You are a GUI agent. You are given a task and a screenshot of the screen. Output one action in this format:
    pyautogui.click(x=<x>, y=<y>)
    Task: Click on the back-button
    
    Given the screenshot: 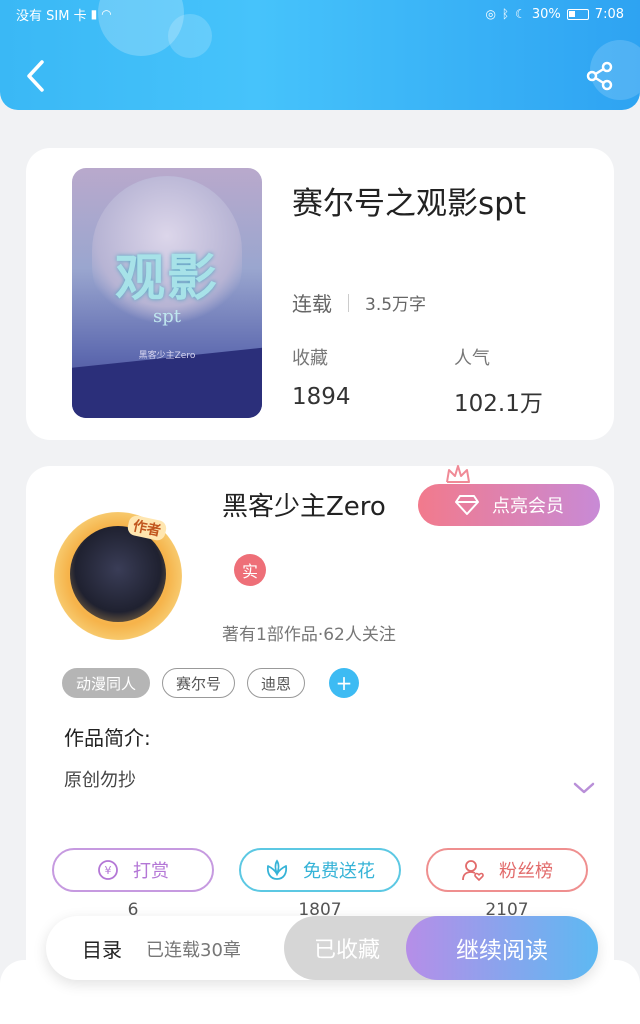 What is the action you would take?
    pyautogui.click(x=36, y=76)
    